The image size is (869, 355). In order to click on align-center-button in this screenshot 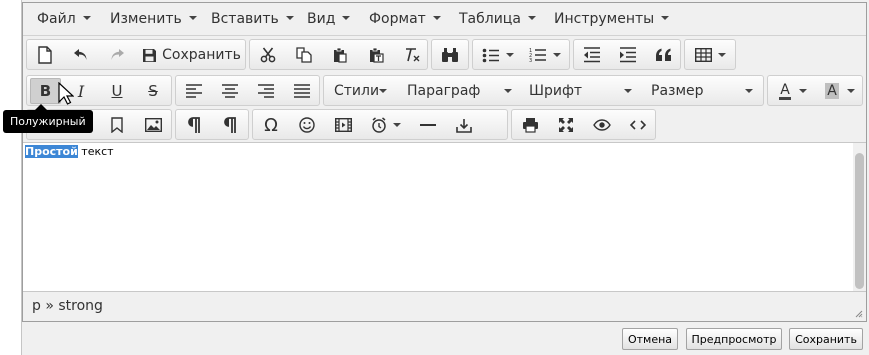, I will do `click(230, 91)`.